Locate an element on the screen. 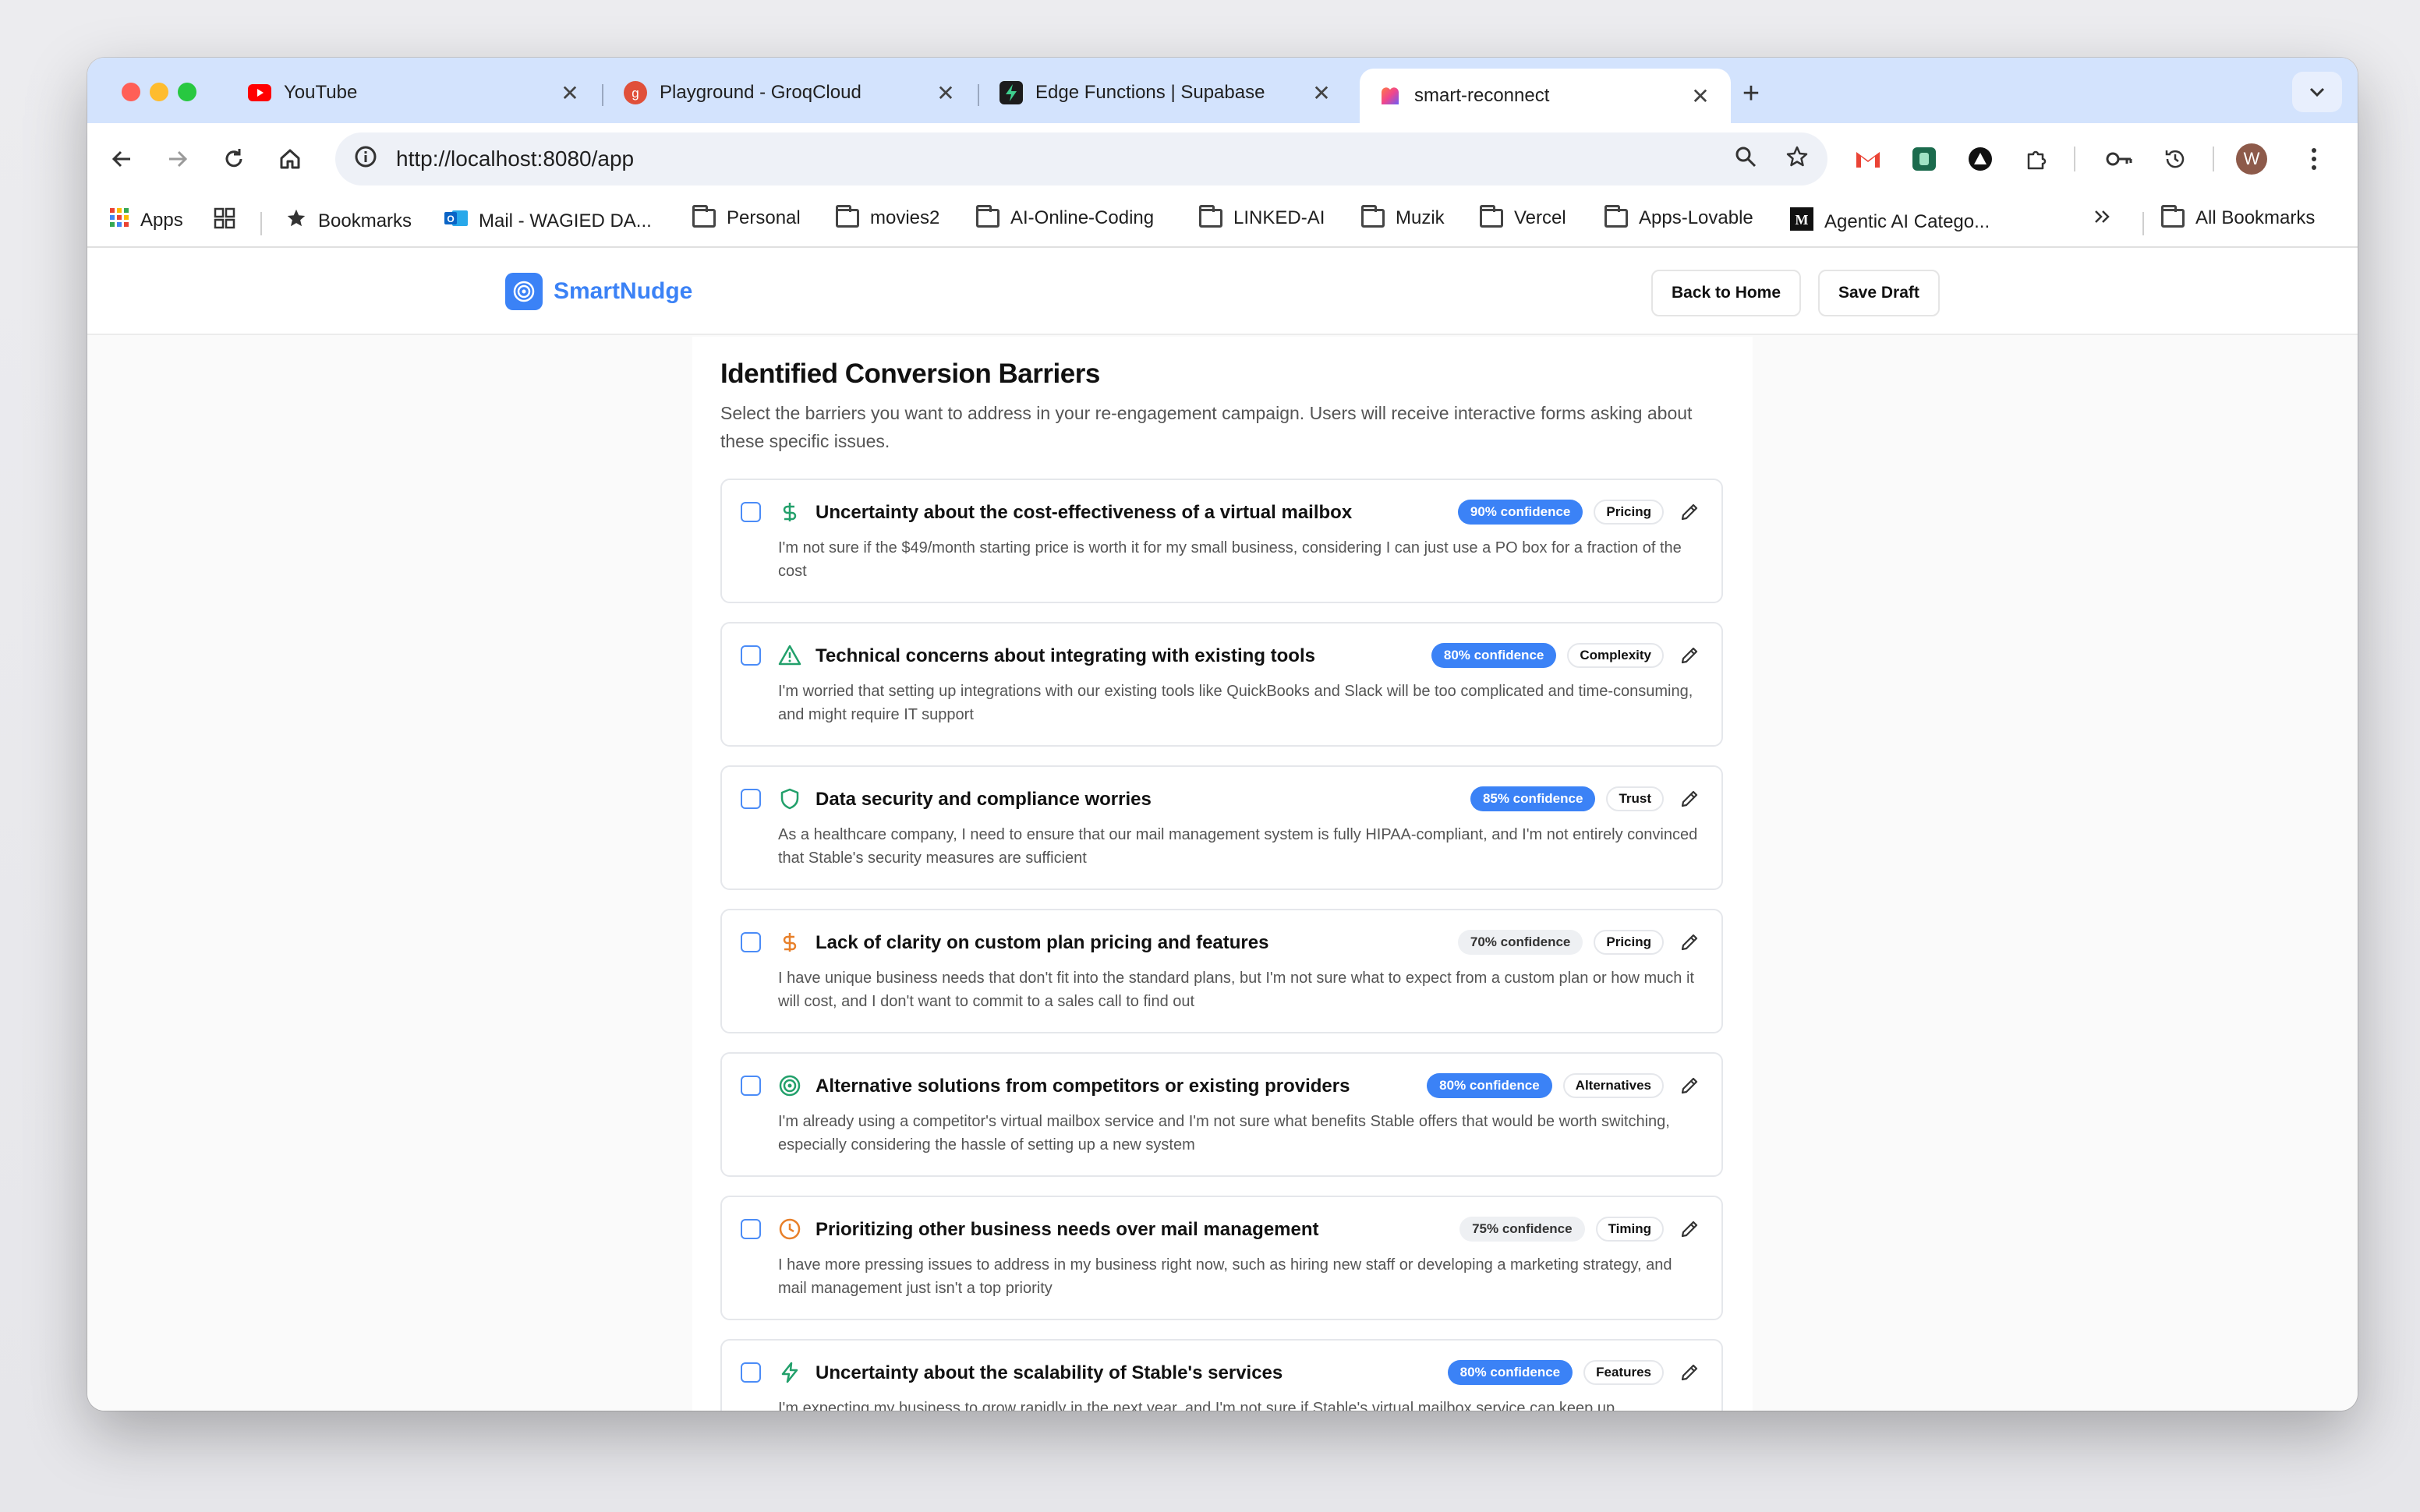 This screenshot has height=1512, width=2420. zoom-icon is located at coordinates (1745, 159).